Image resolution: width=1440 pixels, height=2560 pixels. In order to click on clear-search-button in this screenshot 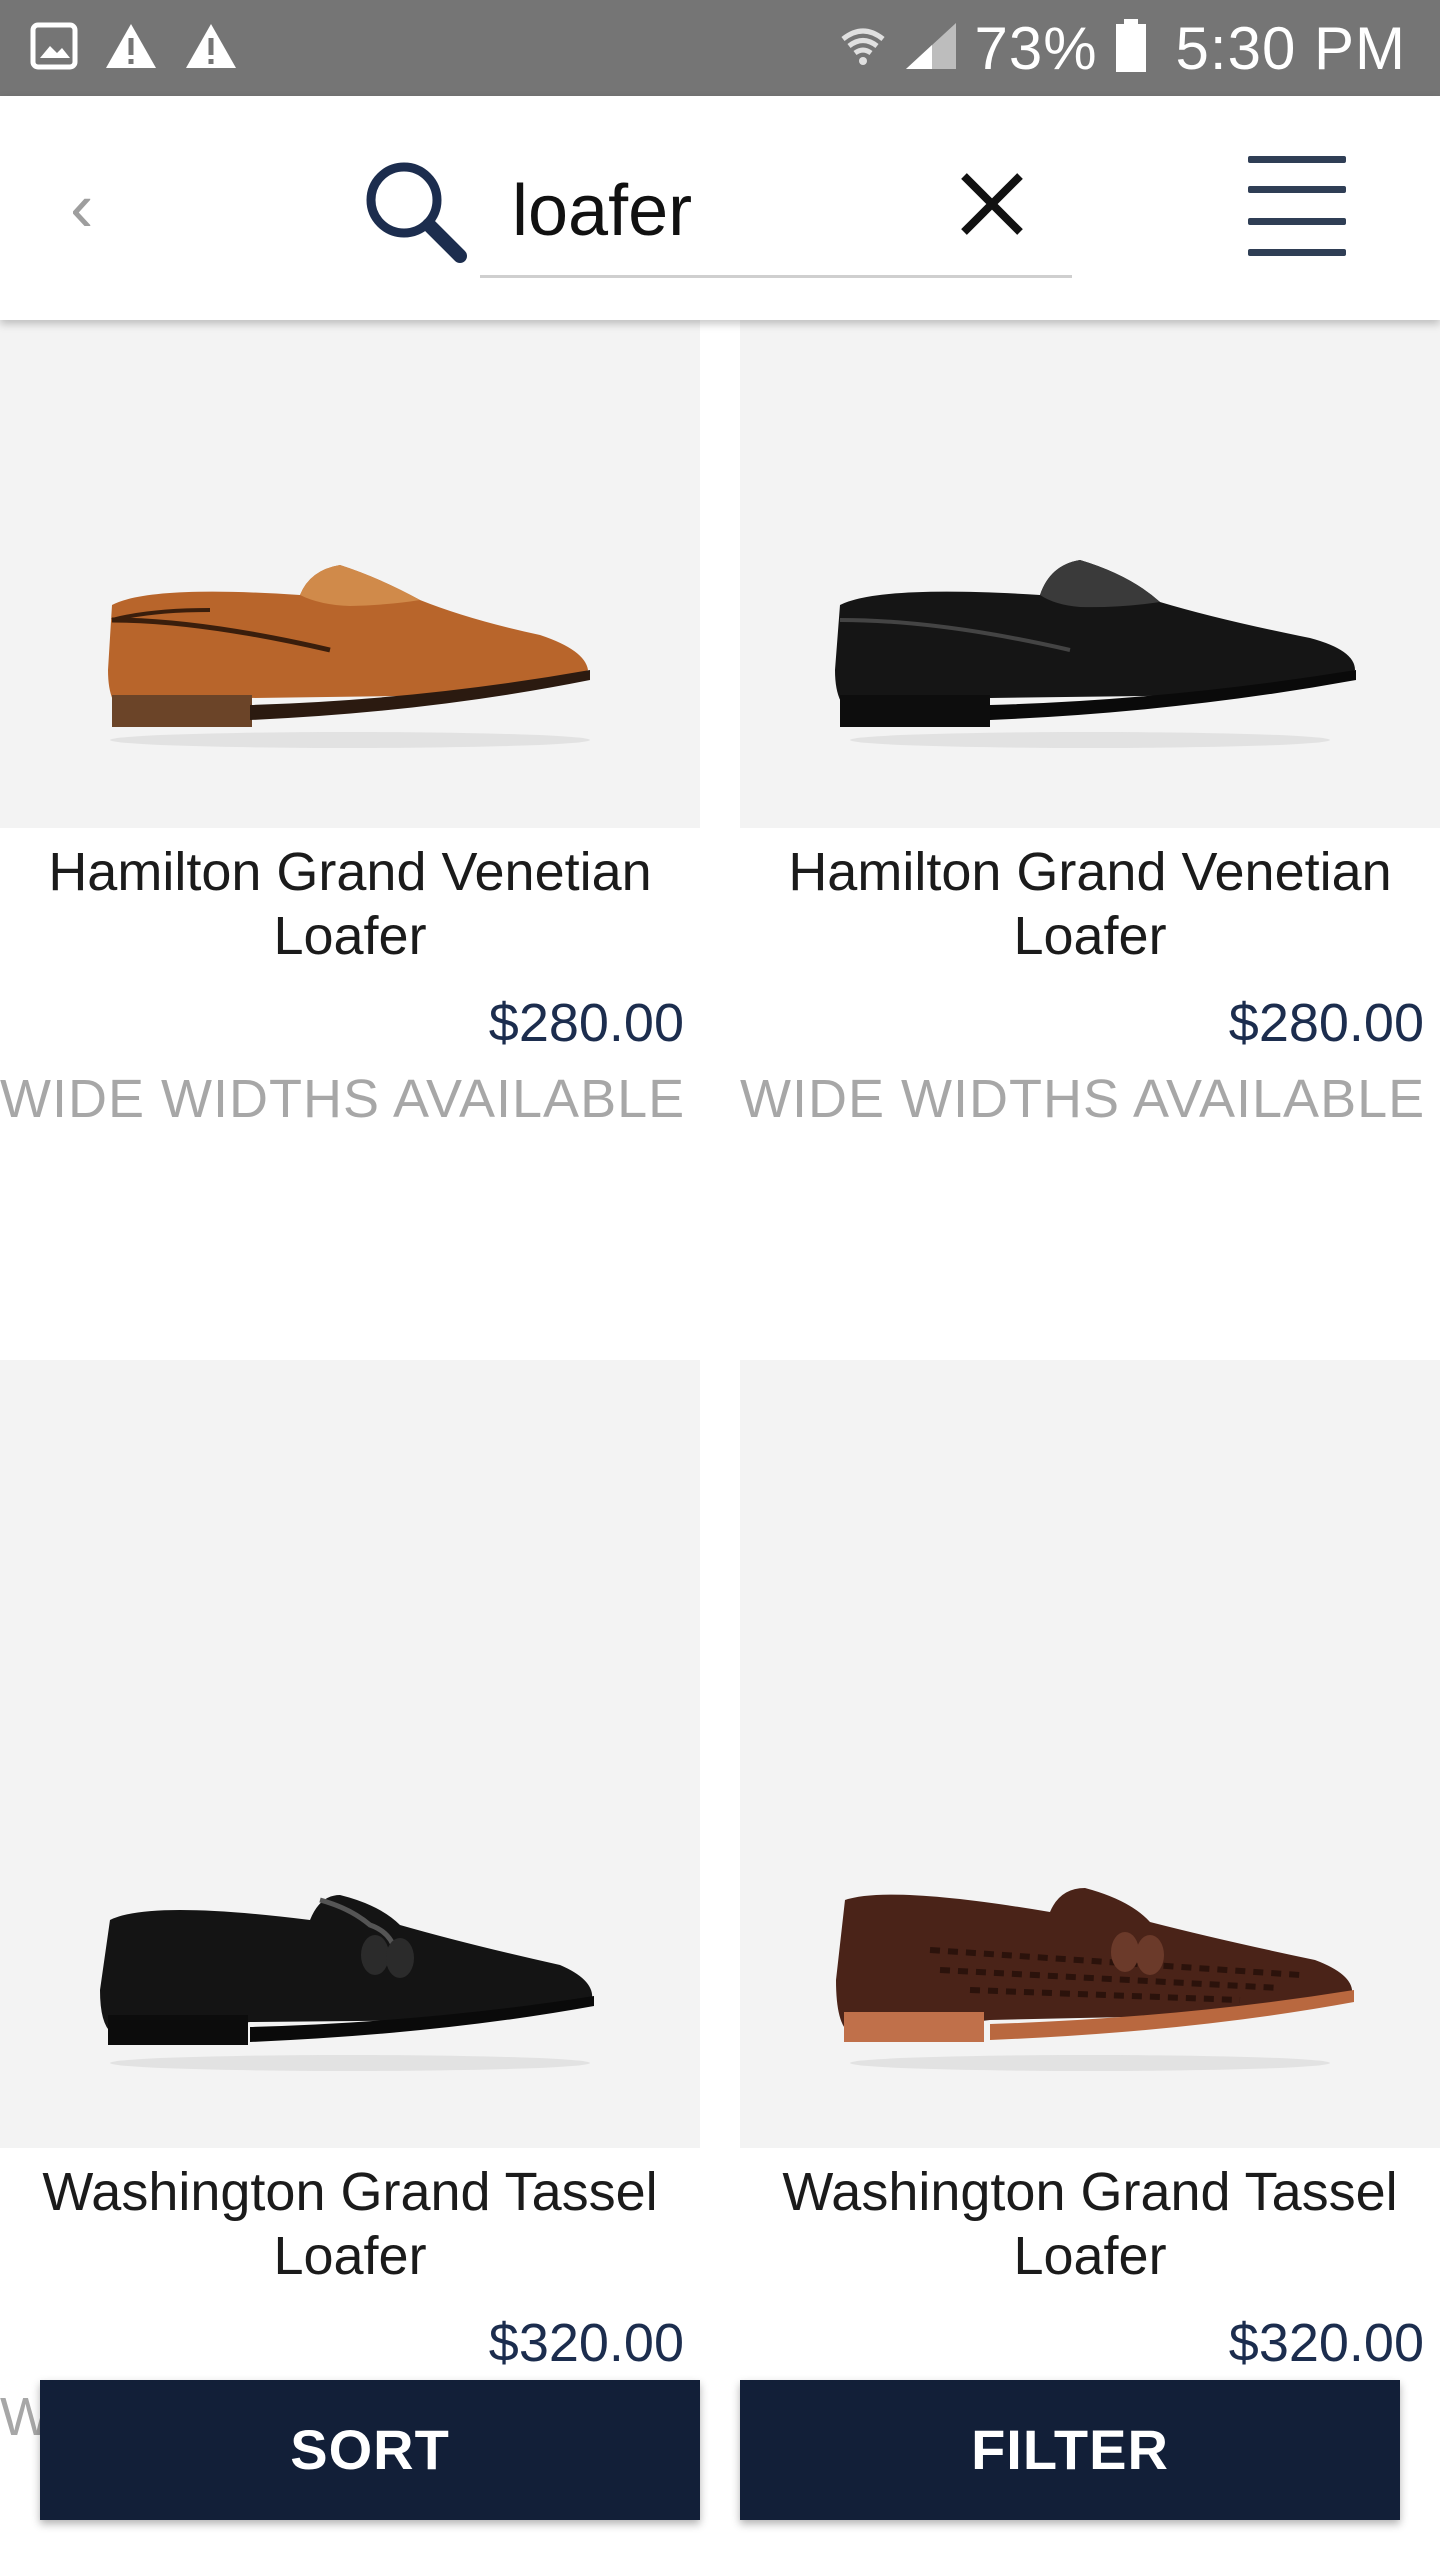, I will do `click(992, 204)`.